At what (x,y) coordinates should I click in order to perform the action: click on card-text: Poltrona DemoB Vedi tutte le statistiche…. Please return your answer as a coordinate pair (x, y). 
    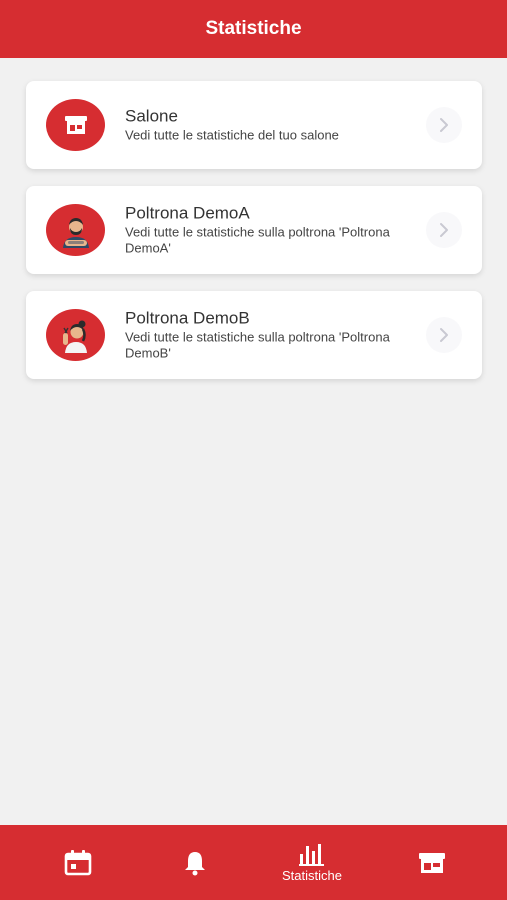
    Looking at the image, I should click on (270, 335).